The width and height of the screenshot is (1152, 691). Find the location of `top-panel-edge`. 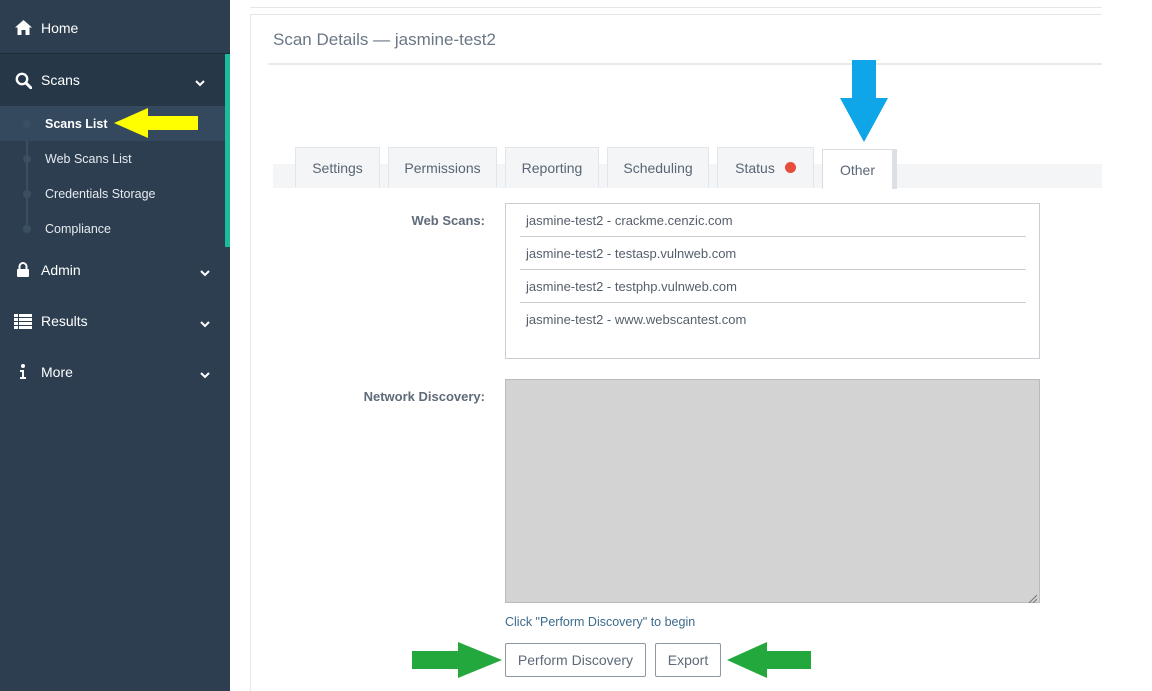

top-panel-edge is located at coordinates (676, 4).